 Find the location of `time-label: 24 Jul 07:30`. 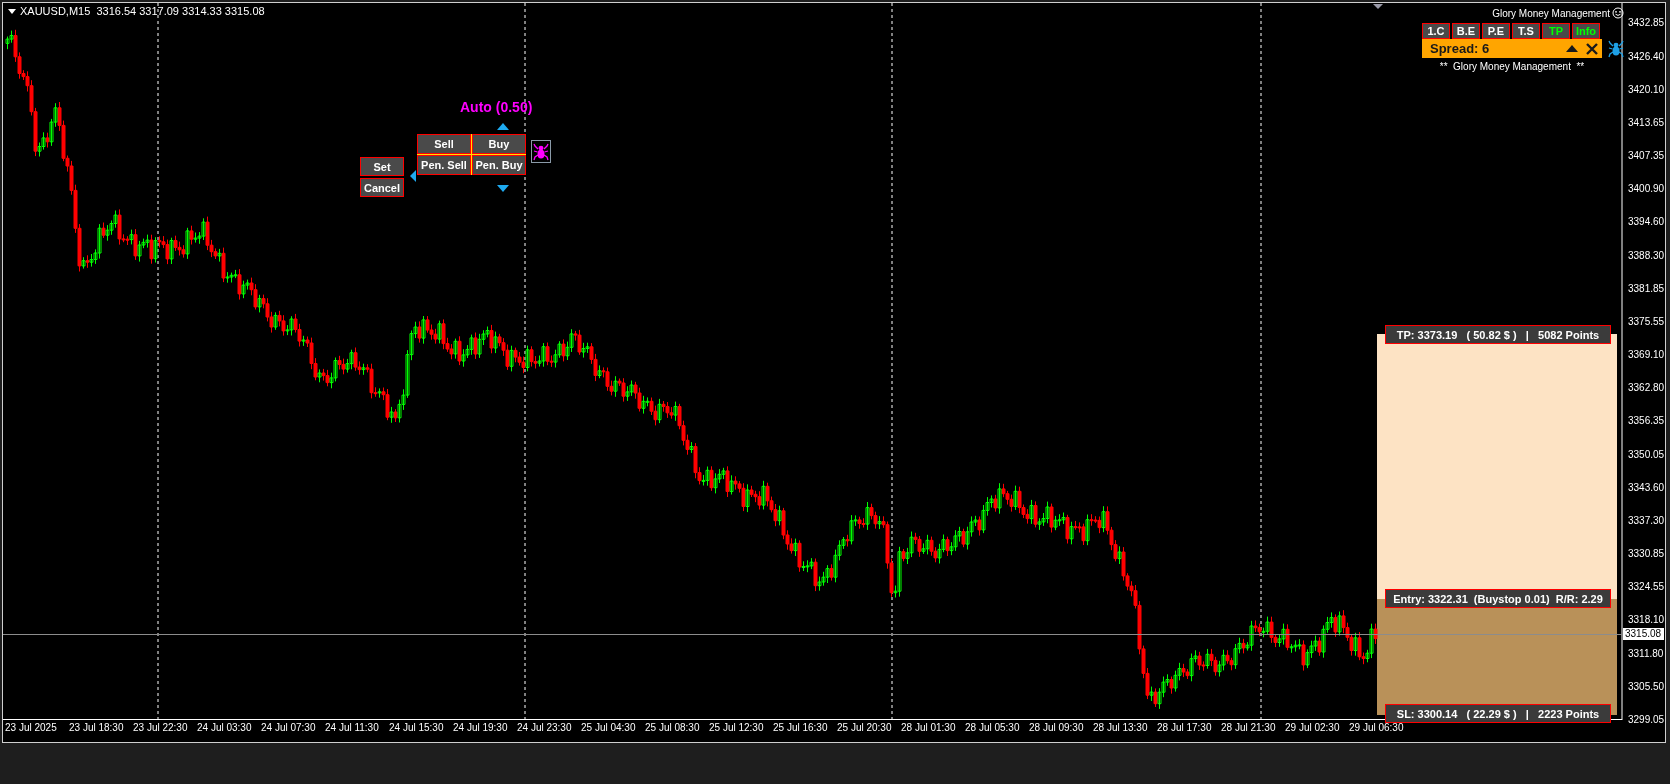

time-label: 24 Jul 07:30 is located at coordinates (288, 728).